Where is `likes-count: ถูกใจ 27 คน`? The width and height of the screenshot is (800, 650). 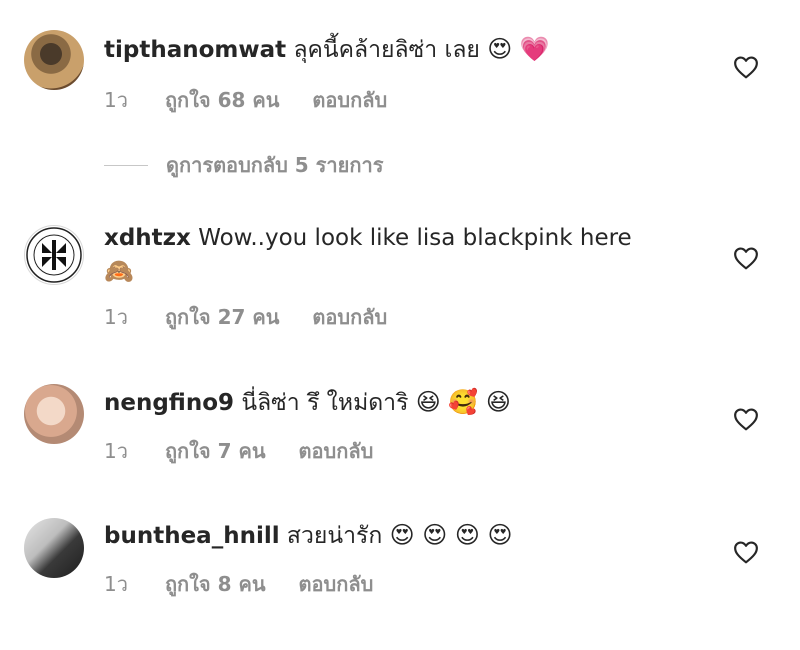
likes-count: ถูกใจ 27 คน is located at coordinates (222, 317).